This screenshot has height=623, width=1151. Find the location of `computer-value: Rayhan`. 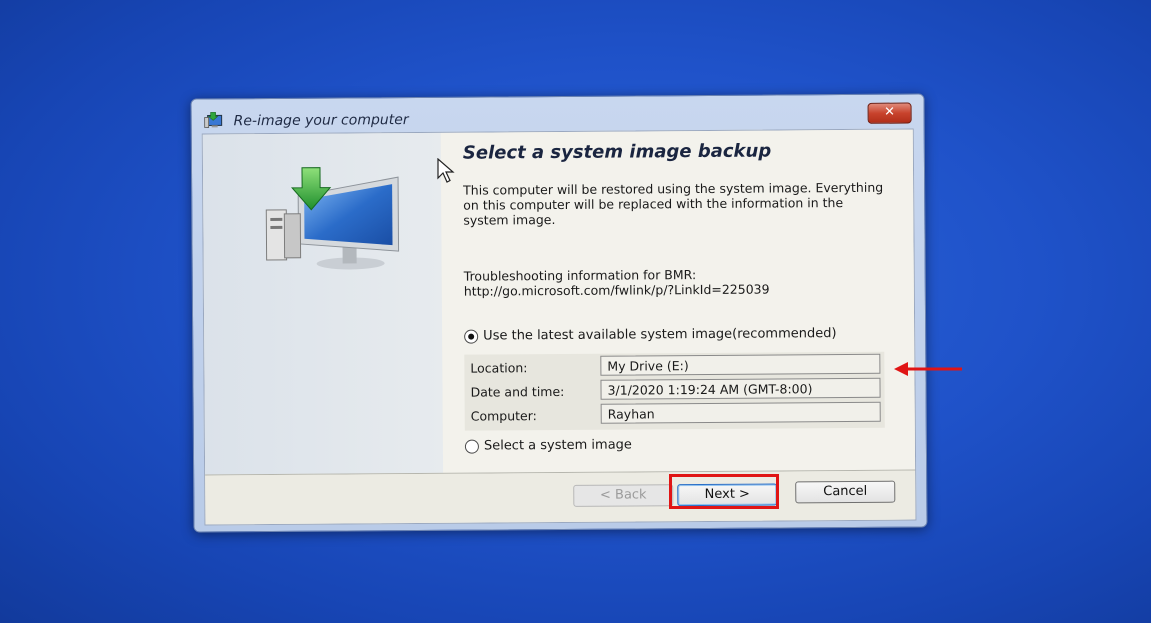

computer-value: Rayhan is located at coordinates (740, 412).